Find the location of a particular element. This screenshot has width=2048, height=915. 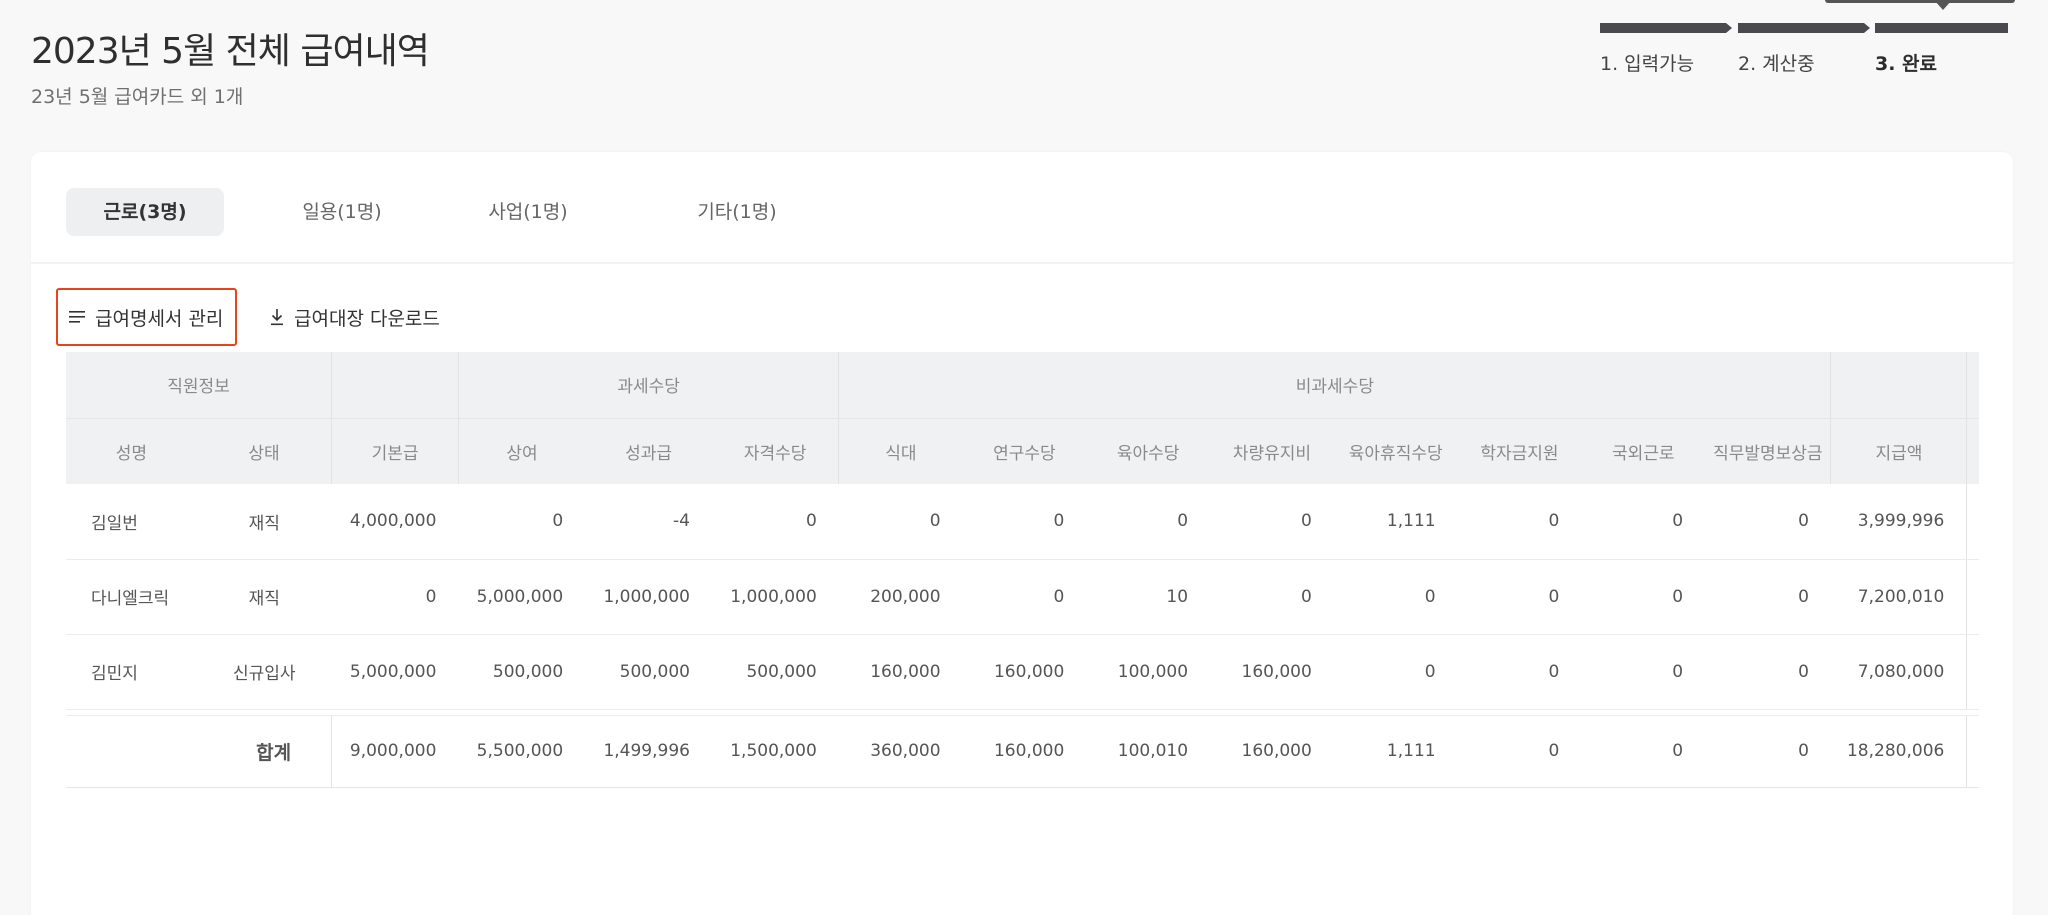

column-header: 성명 is located at coordinates (131, 451).